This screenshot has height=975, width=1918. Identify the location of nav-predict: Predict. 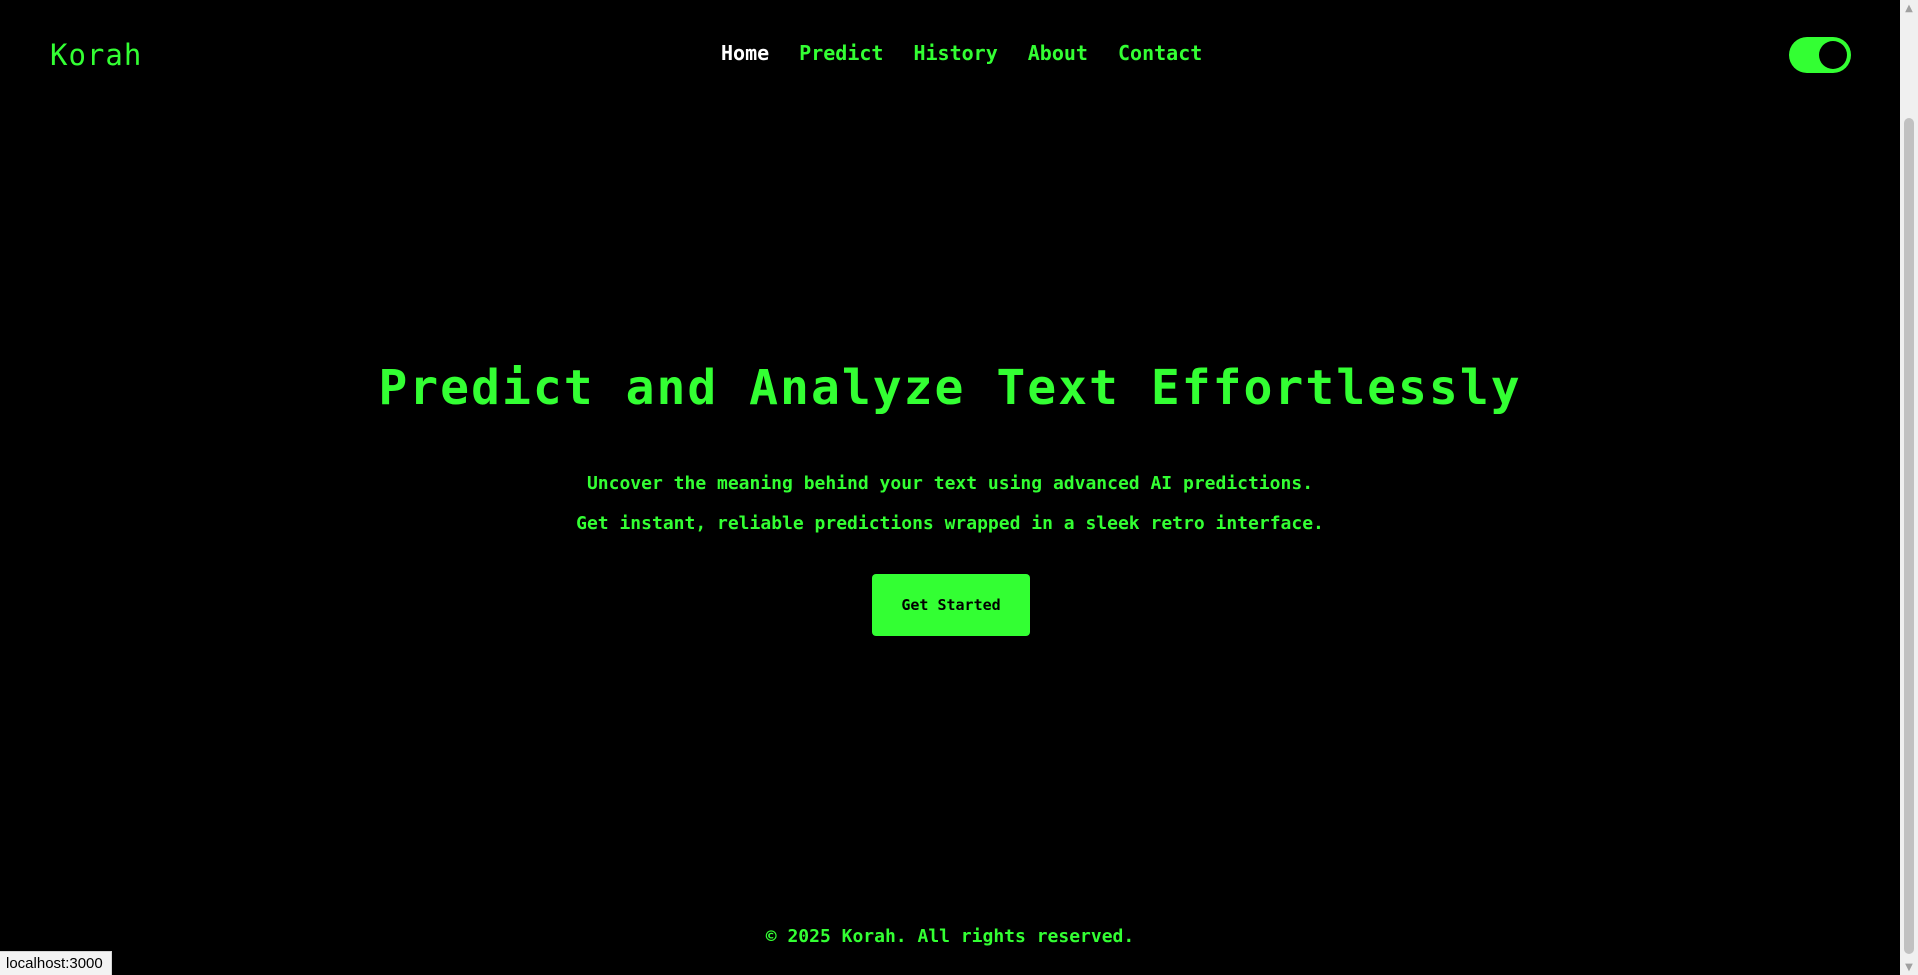
(841, 53).